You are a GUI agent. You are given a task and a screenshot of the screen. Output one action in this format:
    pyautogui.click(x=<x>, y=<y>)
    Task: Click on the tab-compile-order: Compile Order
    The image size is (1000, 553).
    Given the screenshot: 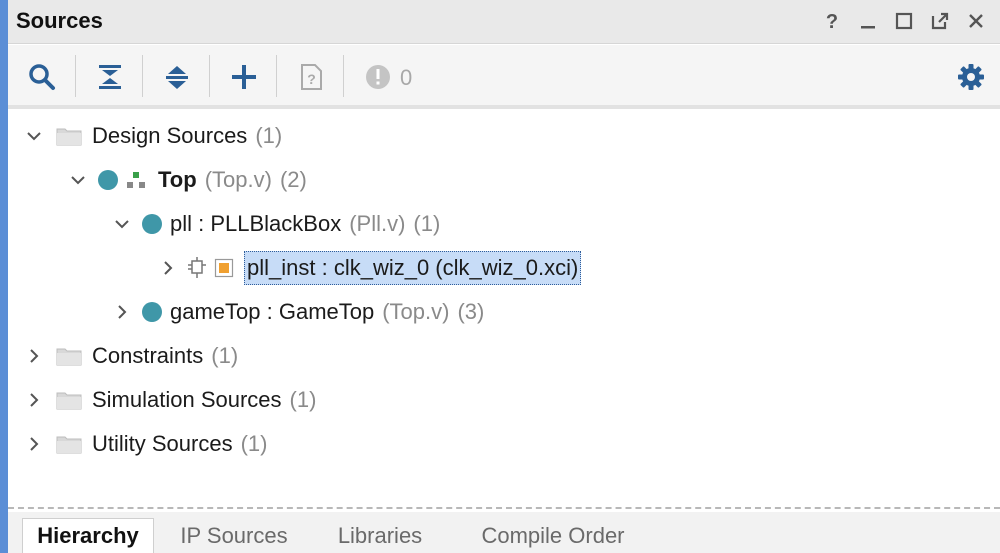 What is the action you would take?
    pyautogui.click(x=553, y=535)
    